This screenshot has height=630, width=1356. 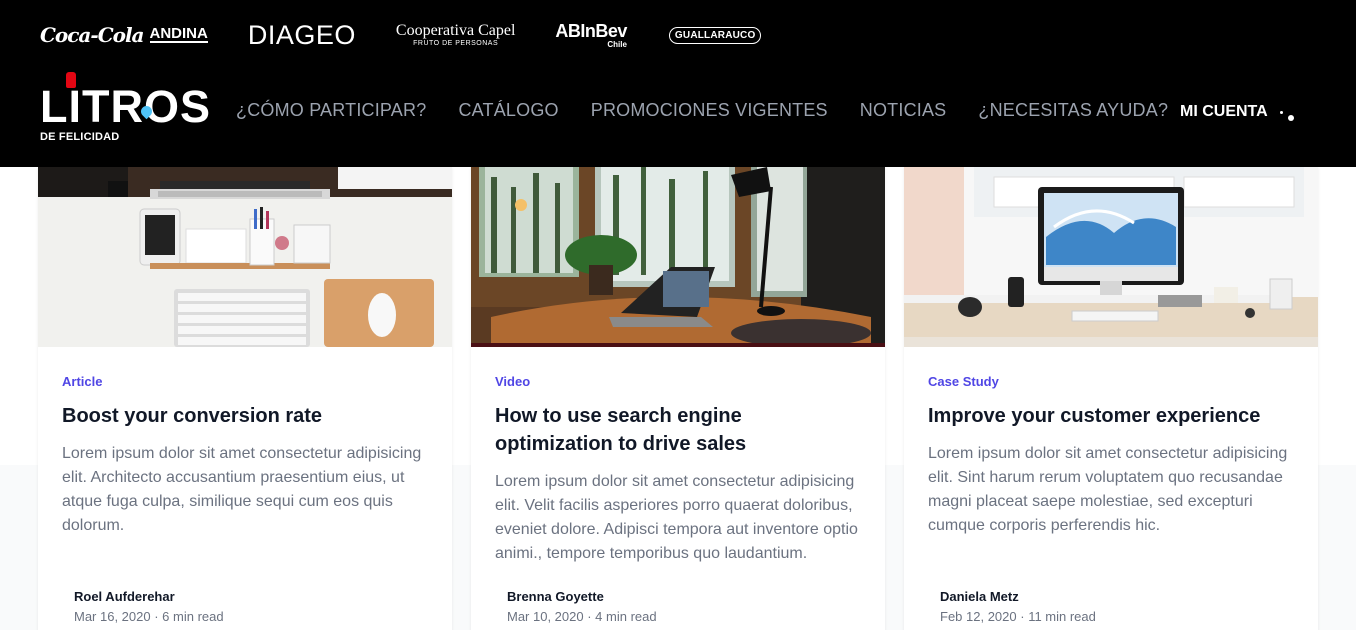 I want to click on litros-logo: LITROS DE FELICIDAD, so click(x=125, y=107).